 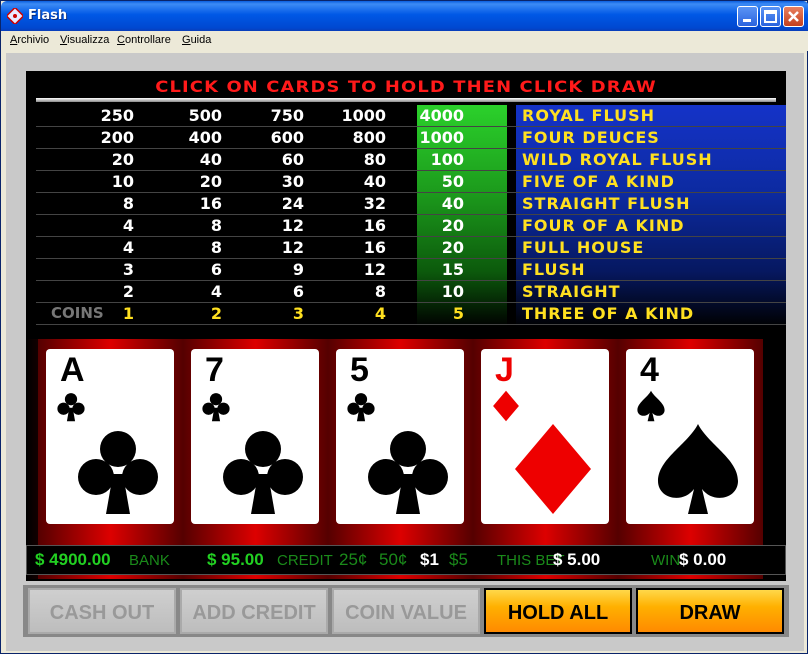 I want to click on payout-value: 250, so click(x=117, y=115).